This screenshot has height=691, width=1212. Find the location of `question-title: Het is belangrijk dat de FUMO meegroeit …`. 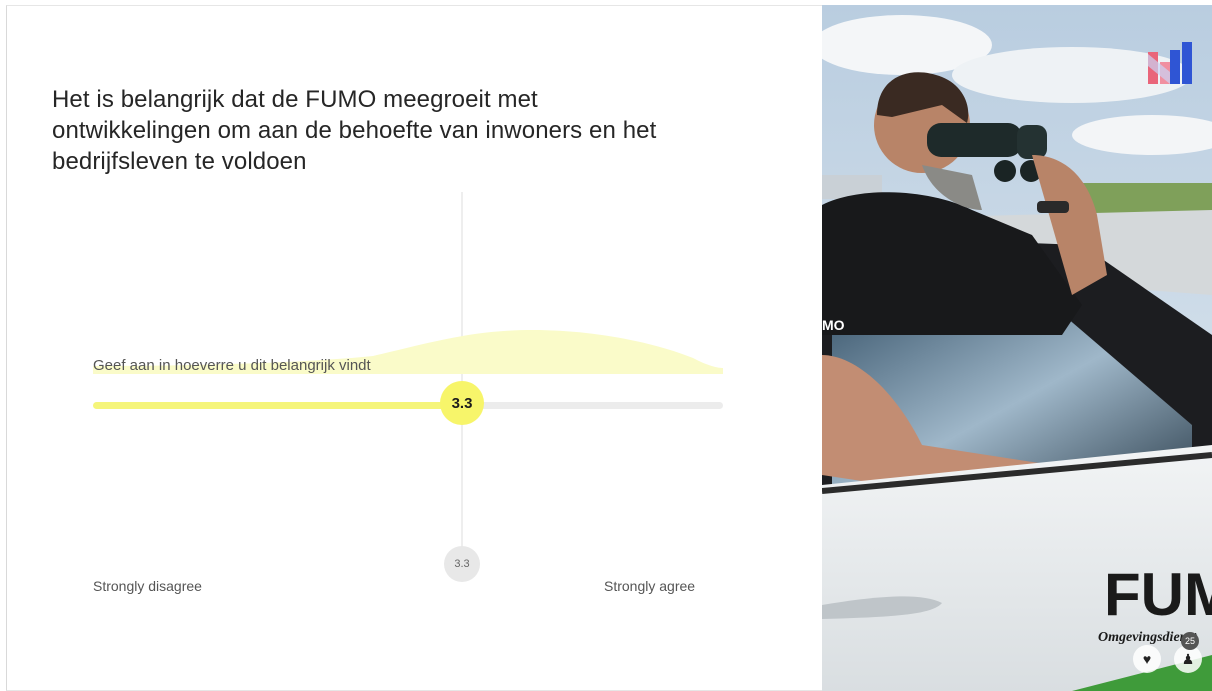

question-title: Het is belangrijk dat de FUMO meegroeit … is located at coordinates (354, 130).